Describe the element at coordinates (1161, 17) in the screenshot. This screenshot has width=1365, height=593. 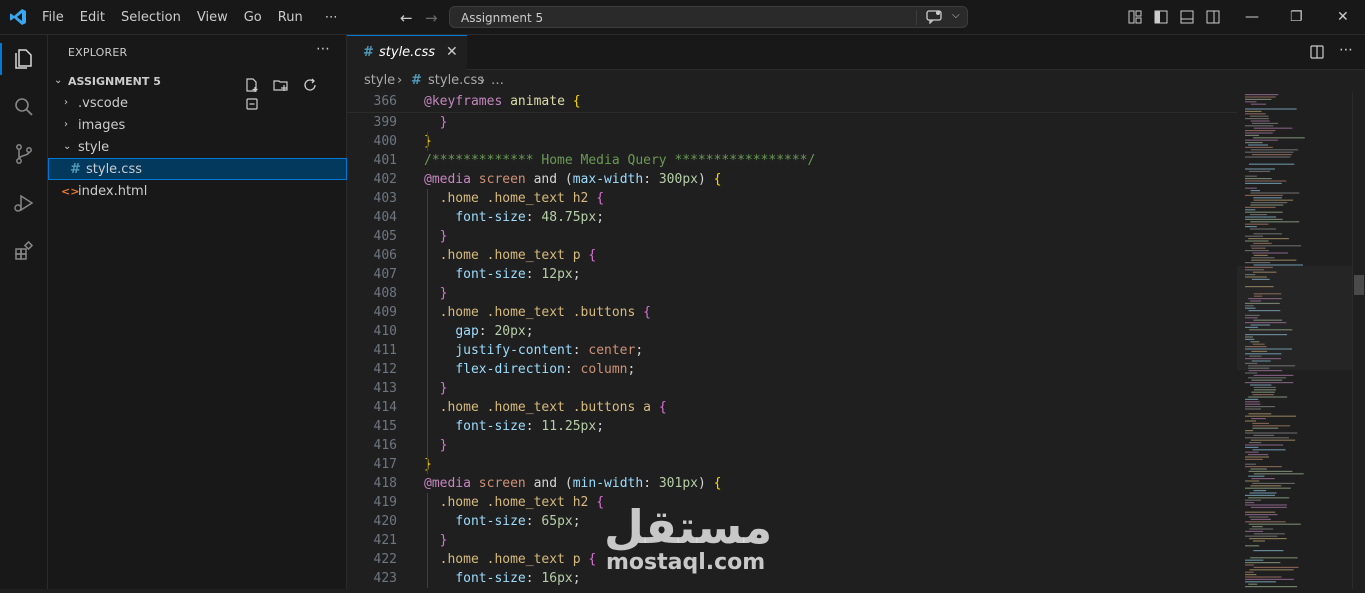
I see `toggle-sidebar-icon` at that location.